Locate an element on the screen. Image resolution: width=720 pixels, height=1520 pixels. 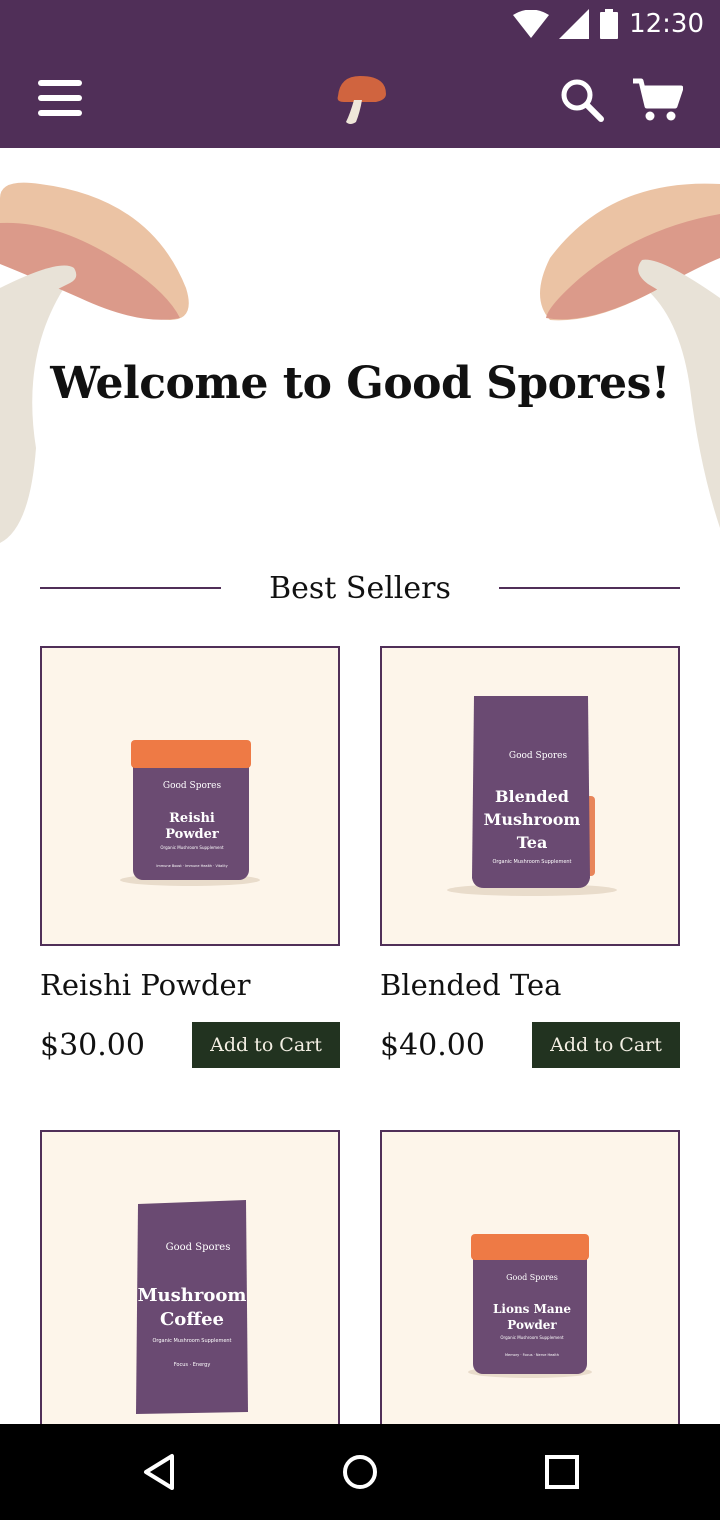
cart-button is located at coordinates (658, 100).